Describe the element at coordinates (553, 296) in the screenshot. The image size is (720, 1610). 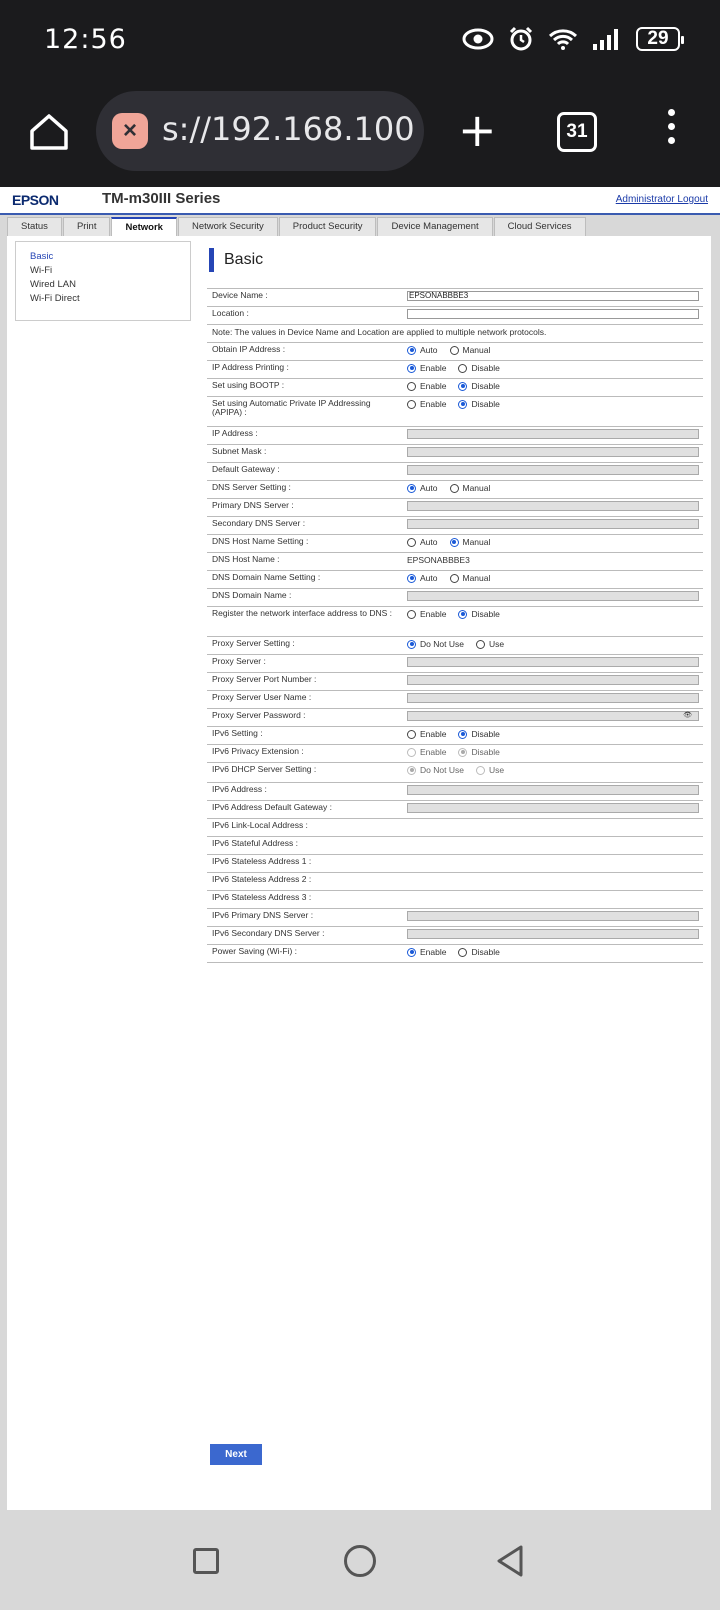
I see `device-name-input: EPSONABBBE3` at that location.